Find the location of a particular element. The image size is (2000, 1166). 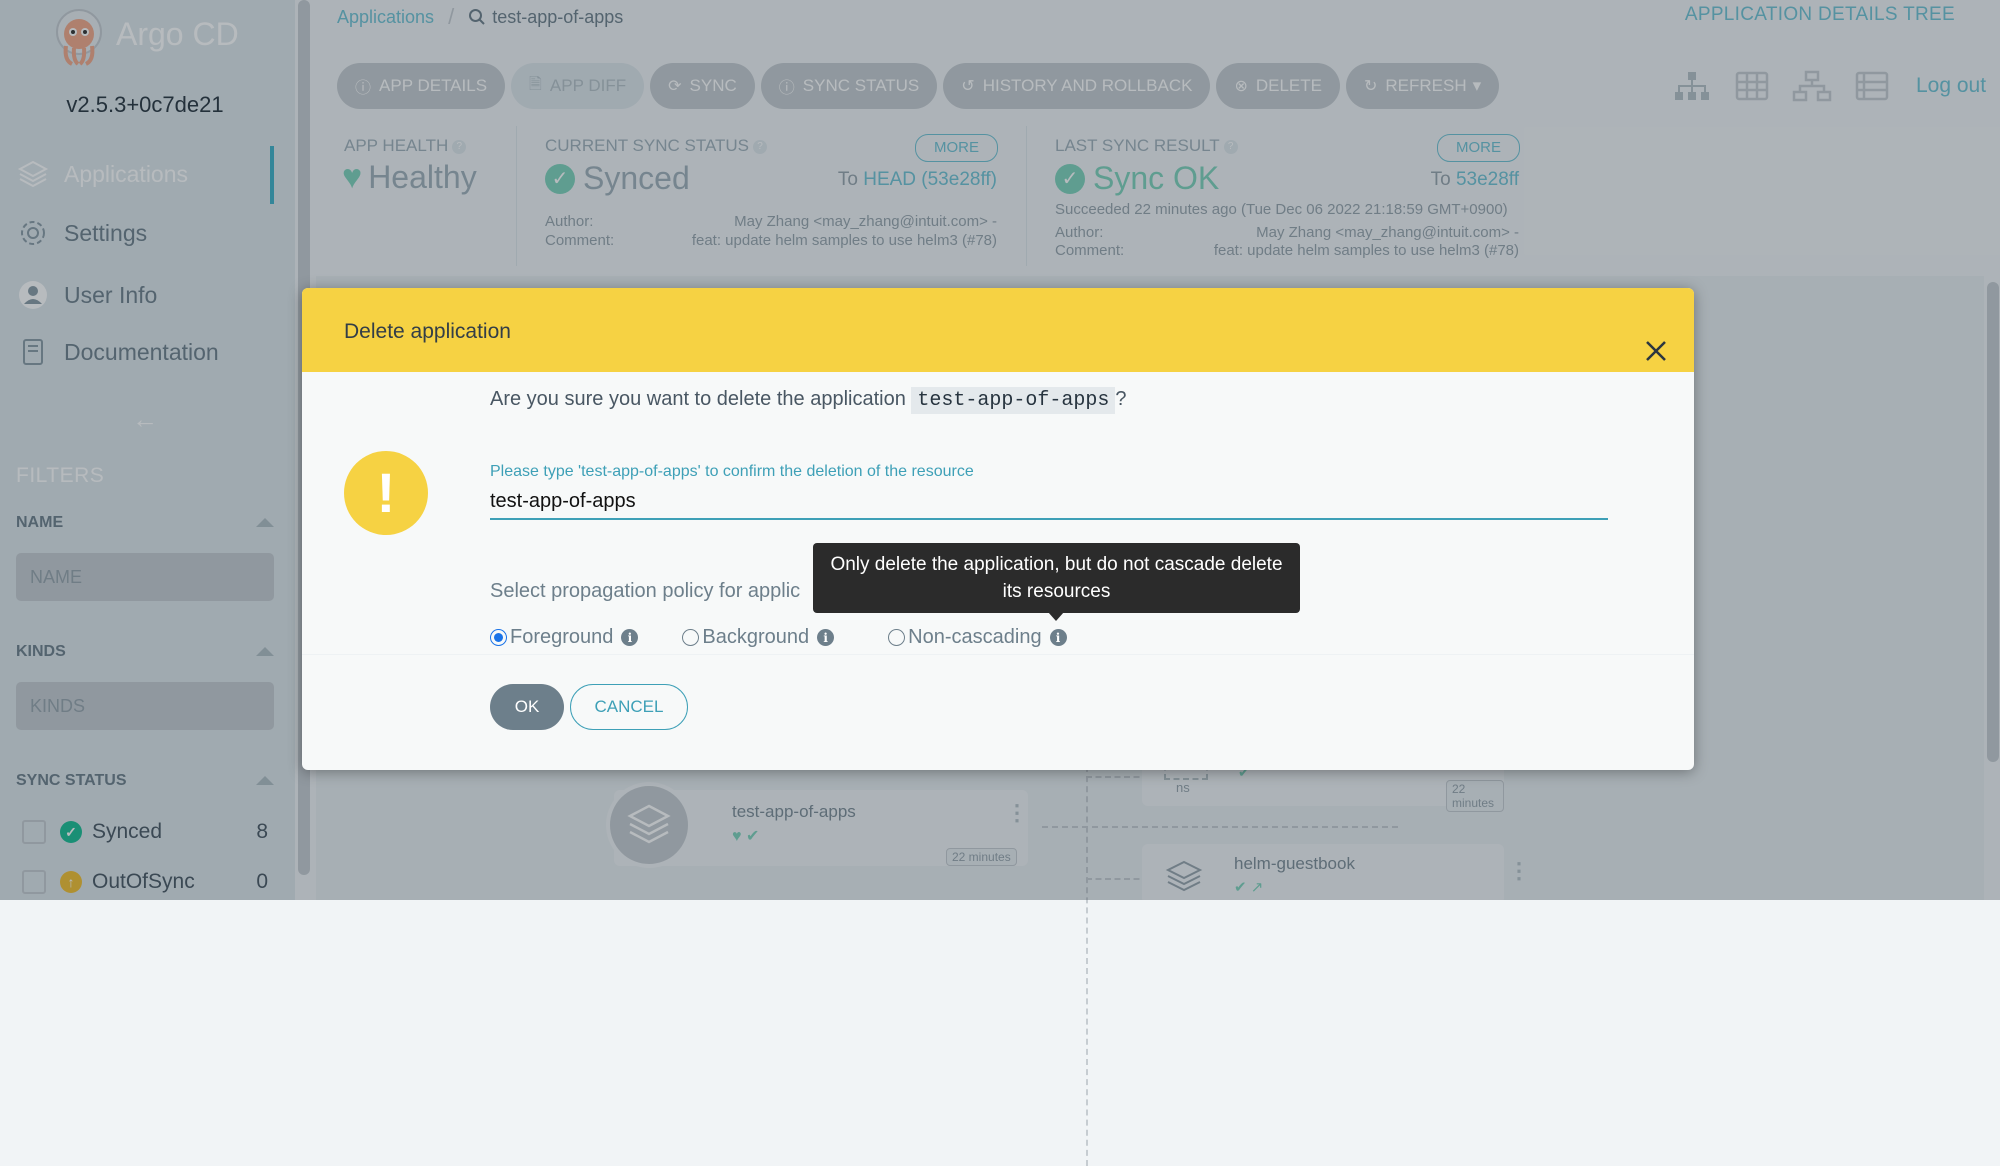

option-foreground: Foreground i is located at coordinates (564, 637).